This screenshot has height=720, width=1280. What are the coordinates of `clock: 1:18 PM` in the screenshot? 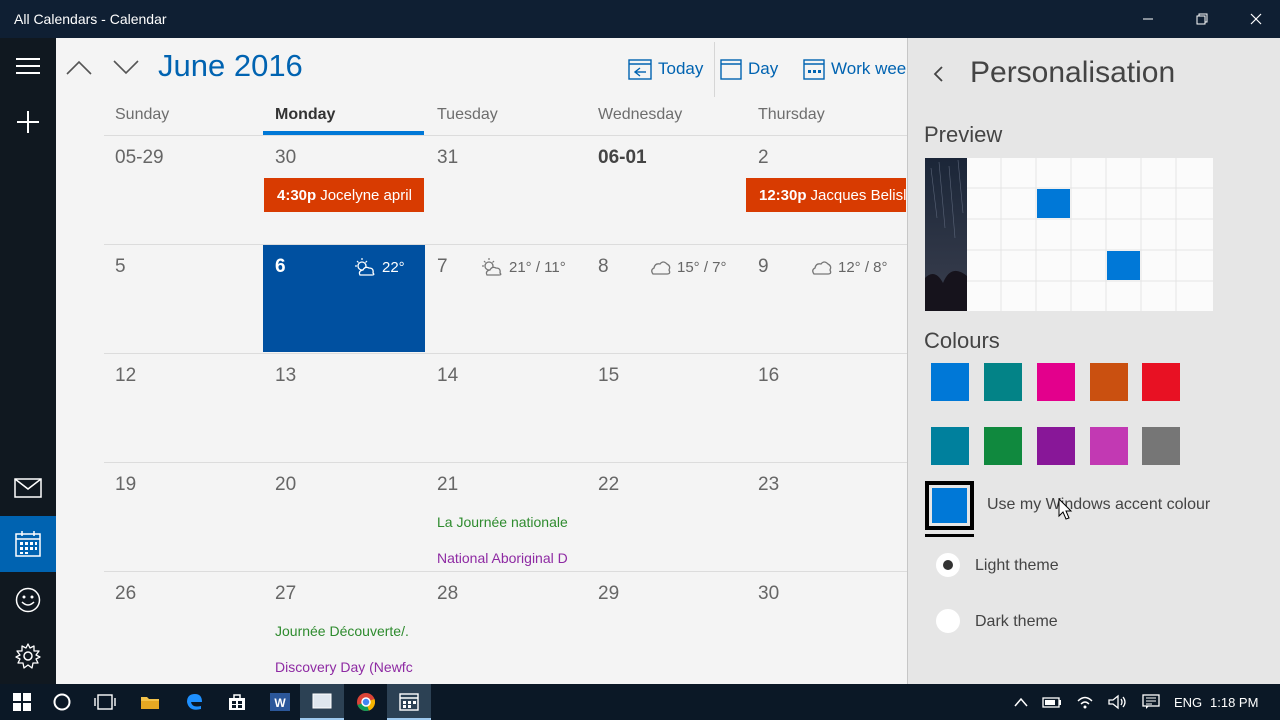 It's located at (1234, 702).